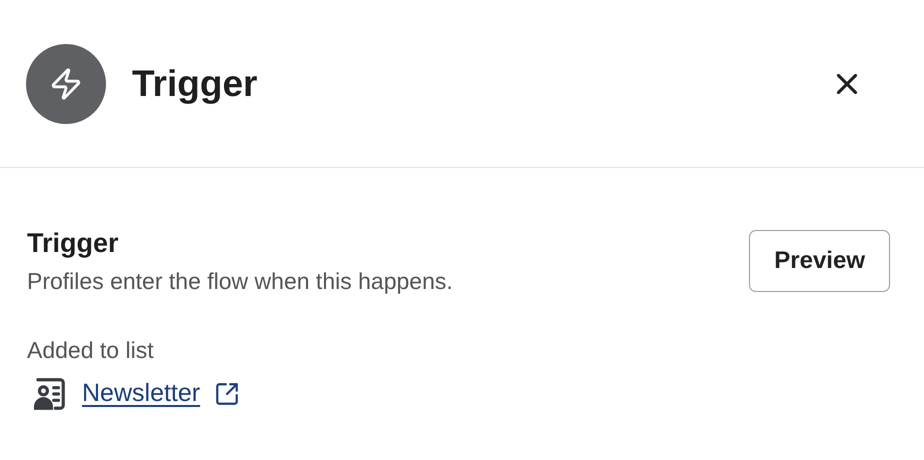  I want to click on panel-title: Trigger, so click(195, 84).